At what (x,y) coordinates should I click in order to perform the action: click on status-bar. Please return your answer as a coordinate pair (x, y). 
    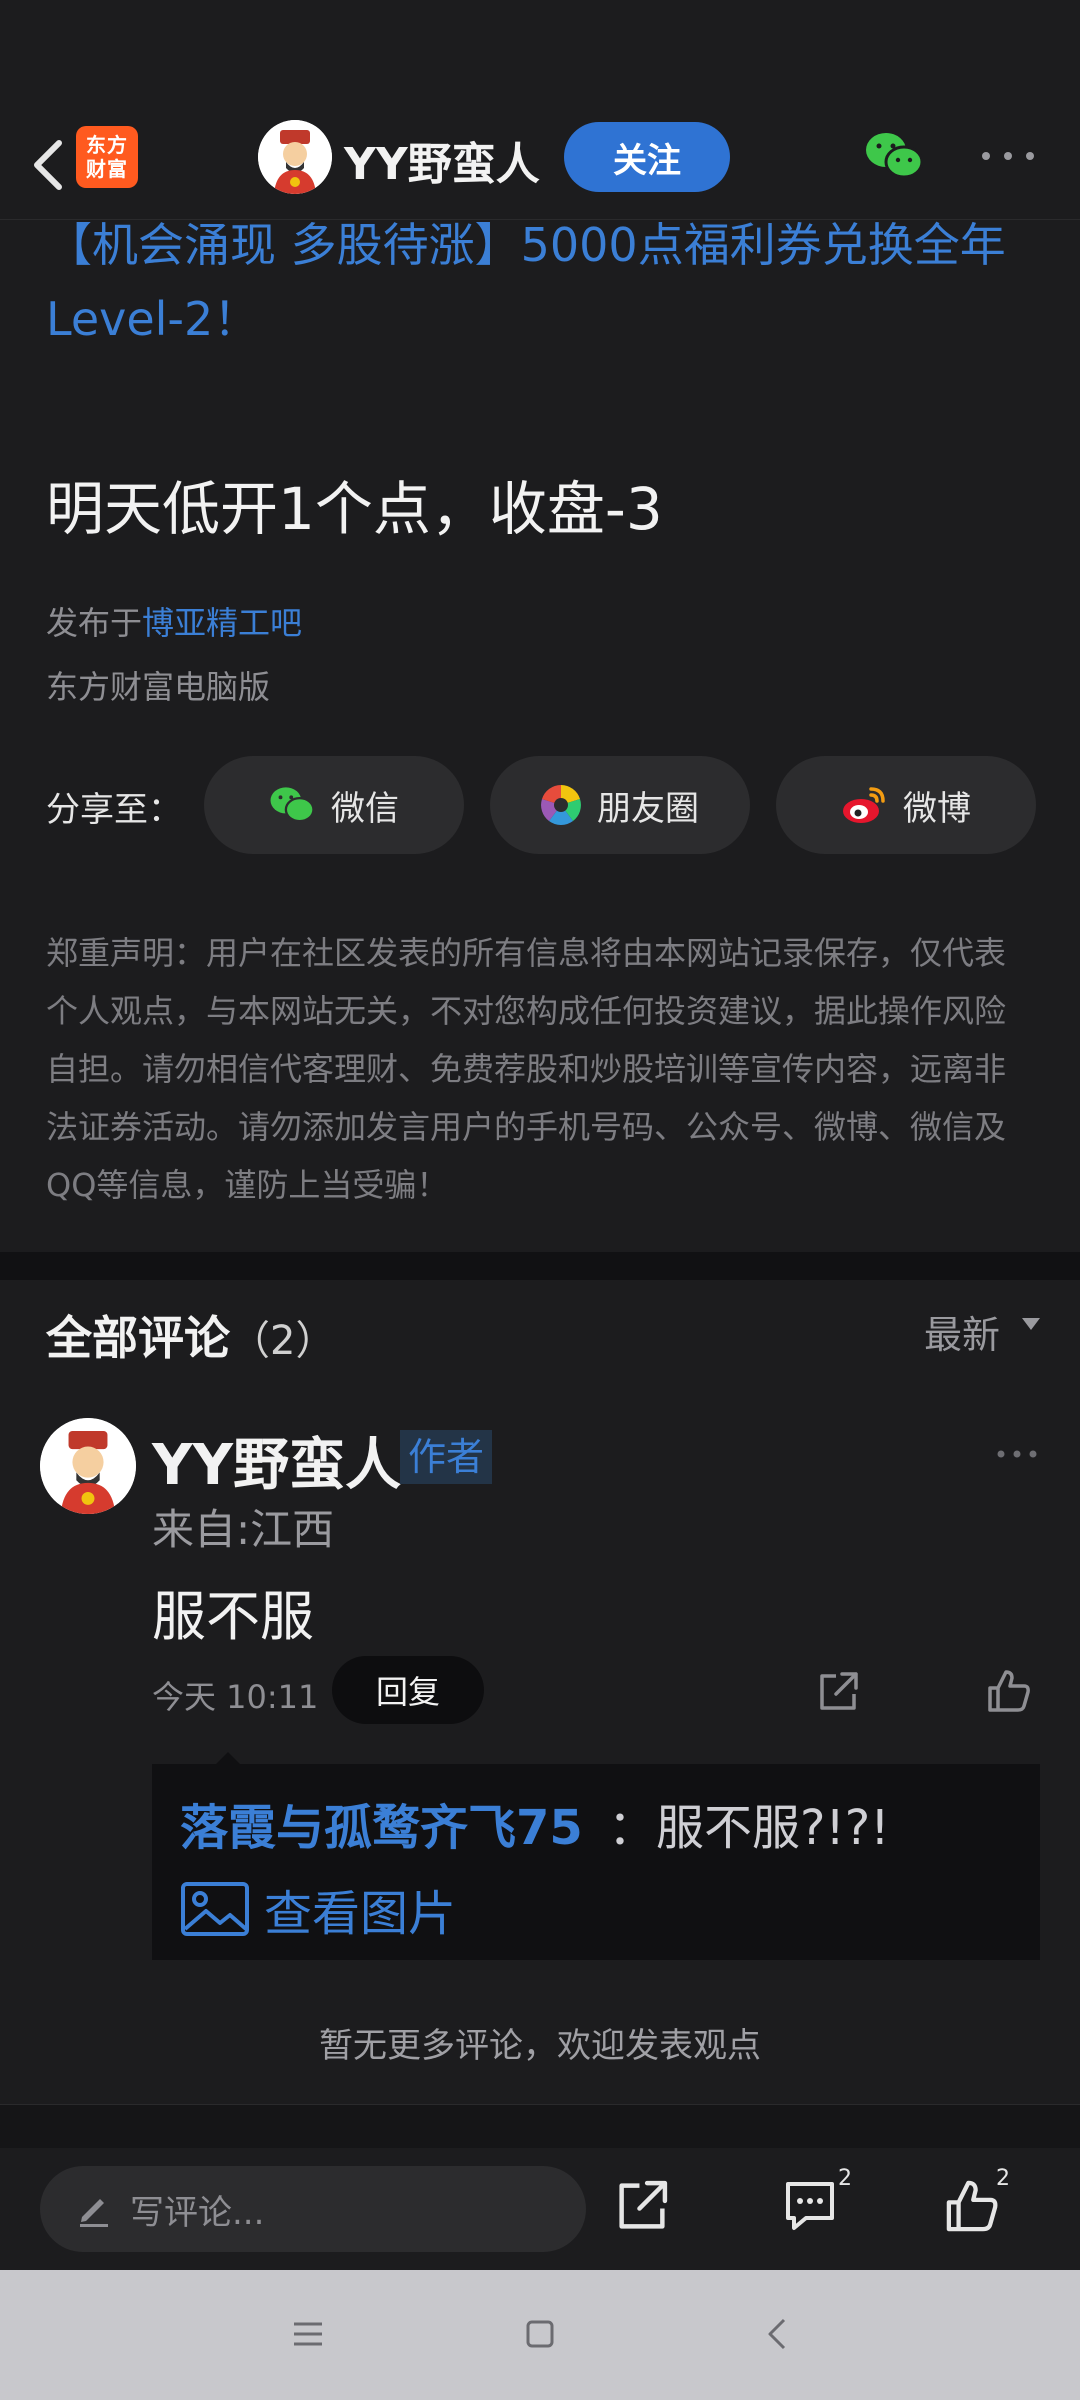
    Looking at the image, I should click on (540, 55).